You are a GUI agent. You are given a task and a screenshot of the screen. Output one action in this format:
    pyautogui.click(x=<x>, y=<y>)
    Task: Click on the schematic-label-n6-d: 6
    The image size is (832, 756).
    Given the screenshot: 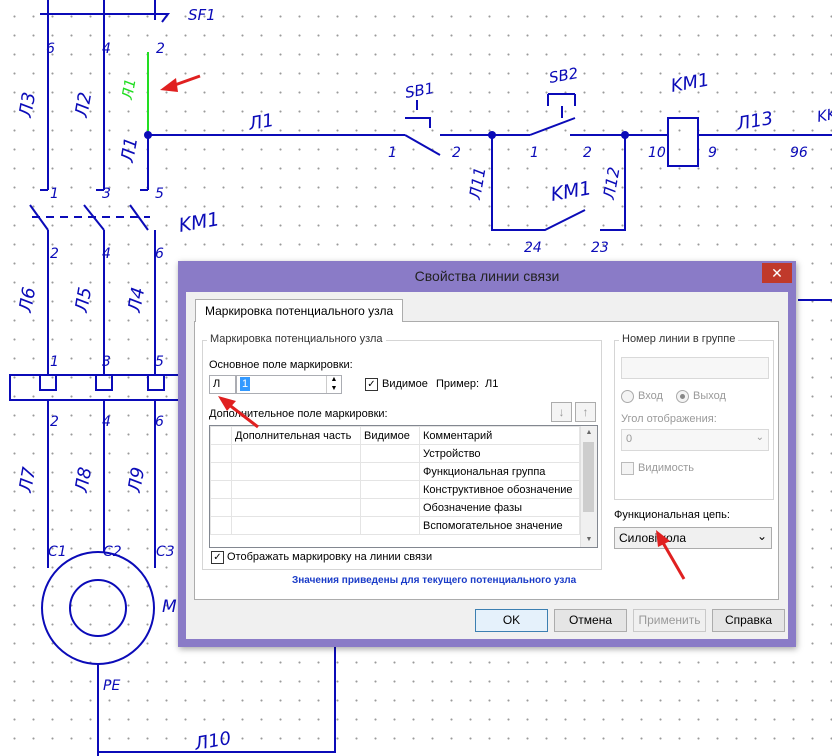 What is the action you would take?
    pyautogui.click(x=159, y=422)
    